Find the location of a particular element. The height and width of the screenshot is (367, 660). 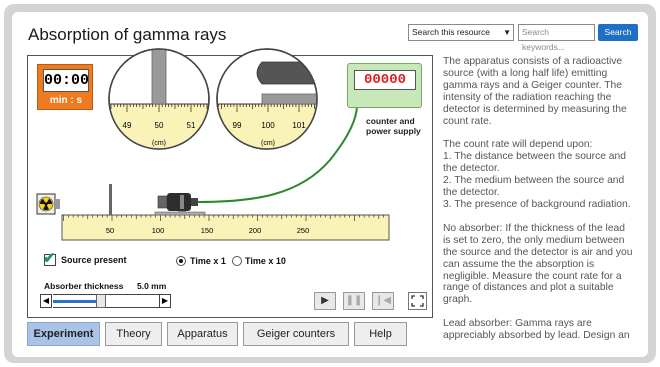

counter-label: counter and power supply is located at coordinates (393, 126).